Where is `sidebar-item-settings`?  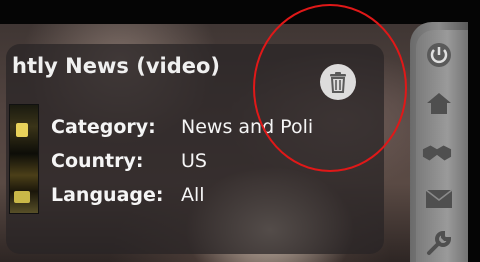
sidebar-item-settings is located at coordinates (439, 243).